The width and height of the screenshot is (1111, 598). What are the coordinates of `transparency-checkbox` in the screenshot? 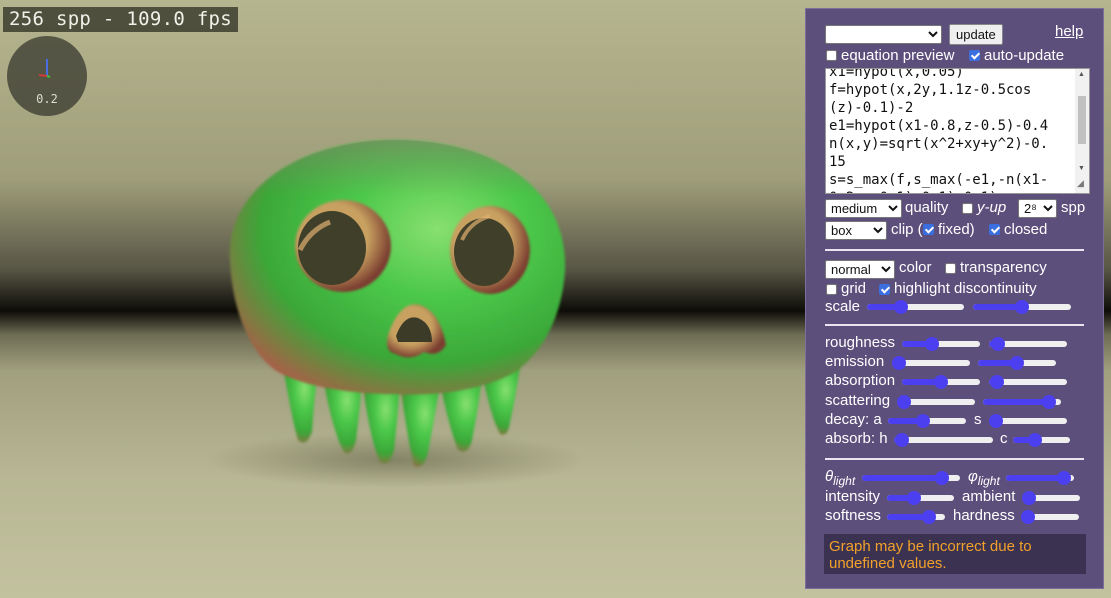 It's located at (950, 268).